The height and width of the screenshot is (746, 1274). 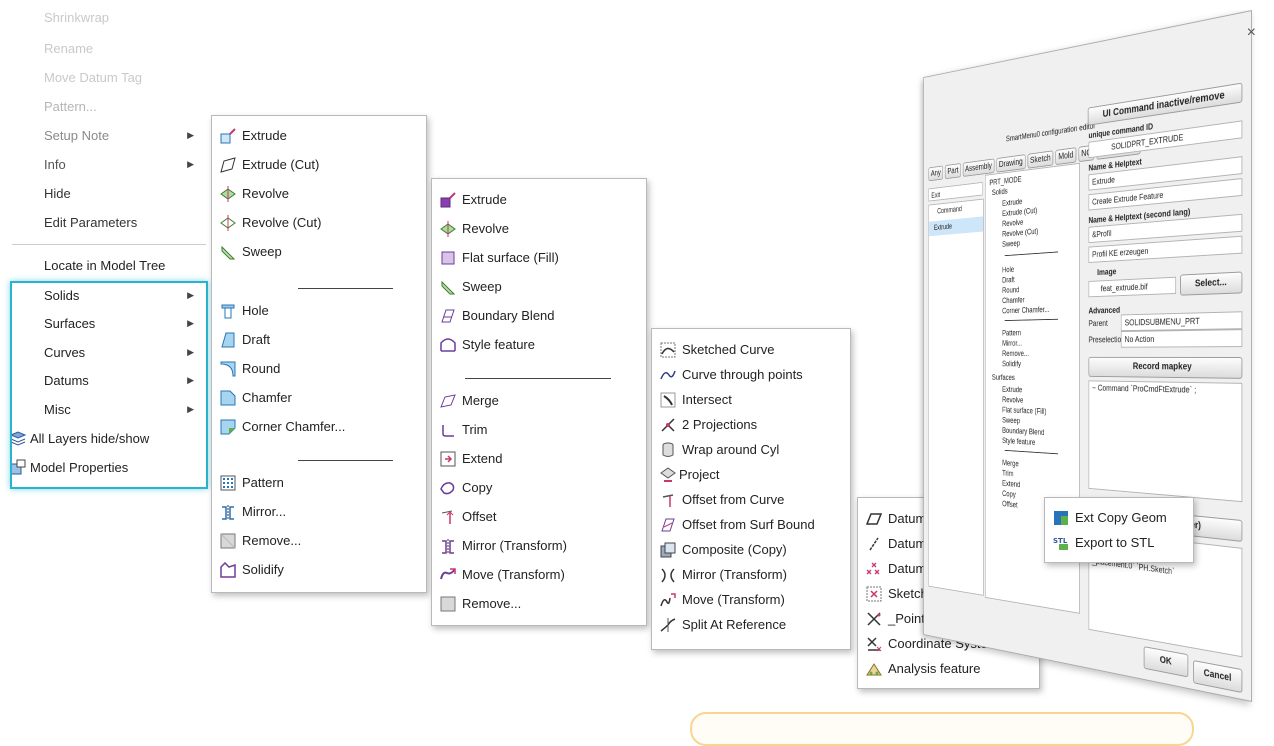 What do you see at coordinates (1165, 104) in the screenshot?
I see `inactive-remove-button: UI Command inactive/remove` at bounding box center [1165, 104].